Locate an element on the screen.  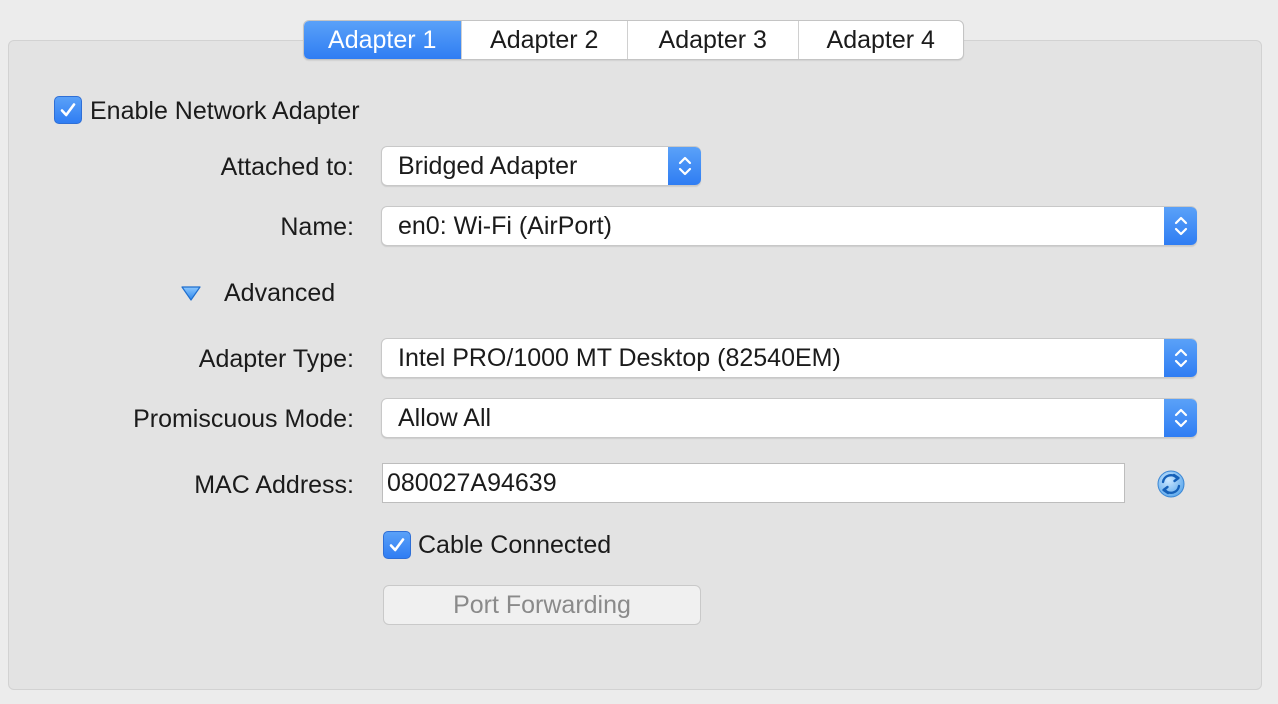
enable-adapter-label: Enable Network Adapter is located at coordinates (225, 111).